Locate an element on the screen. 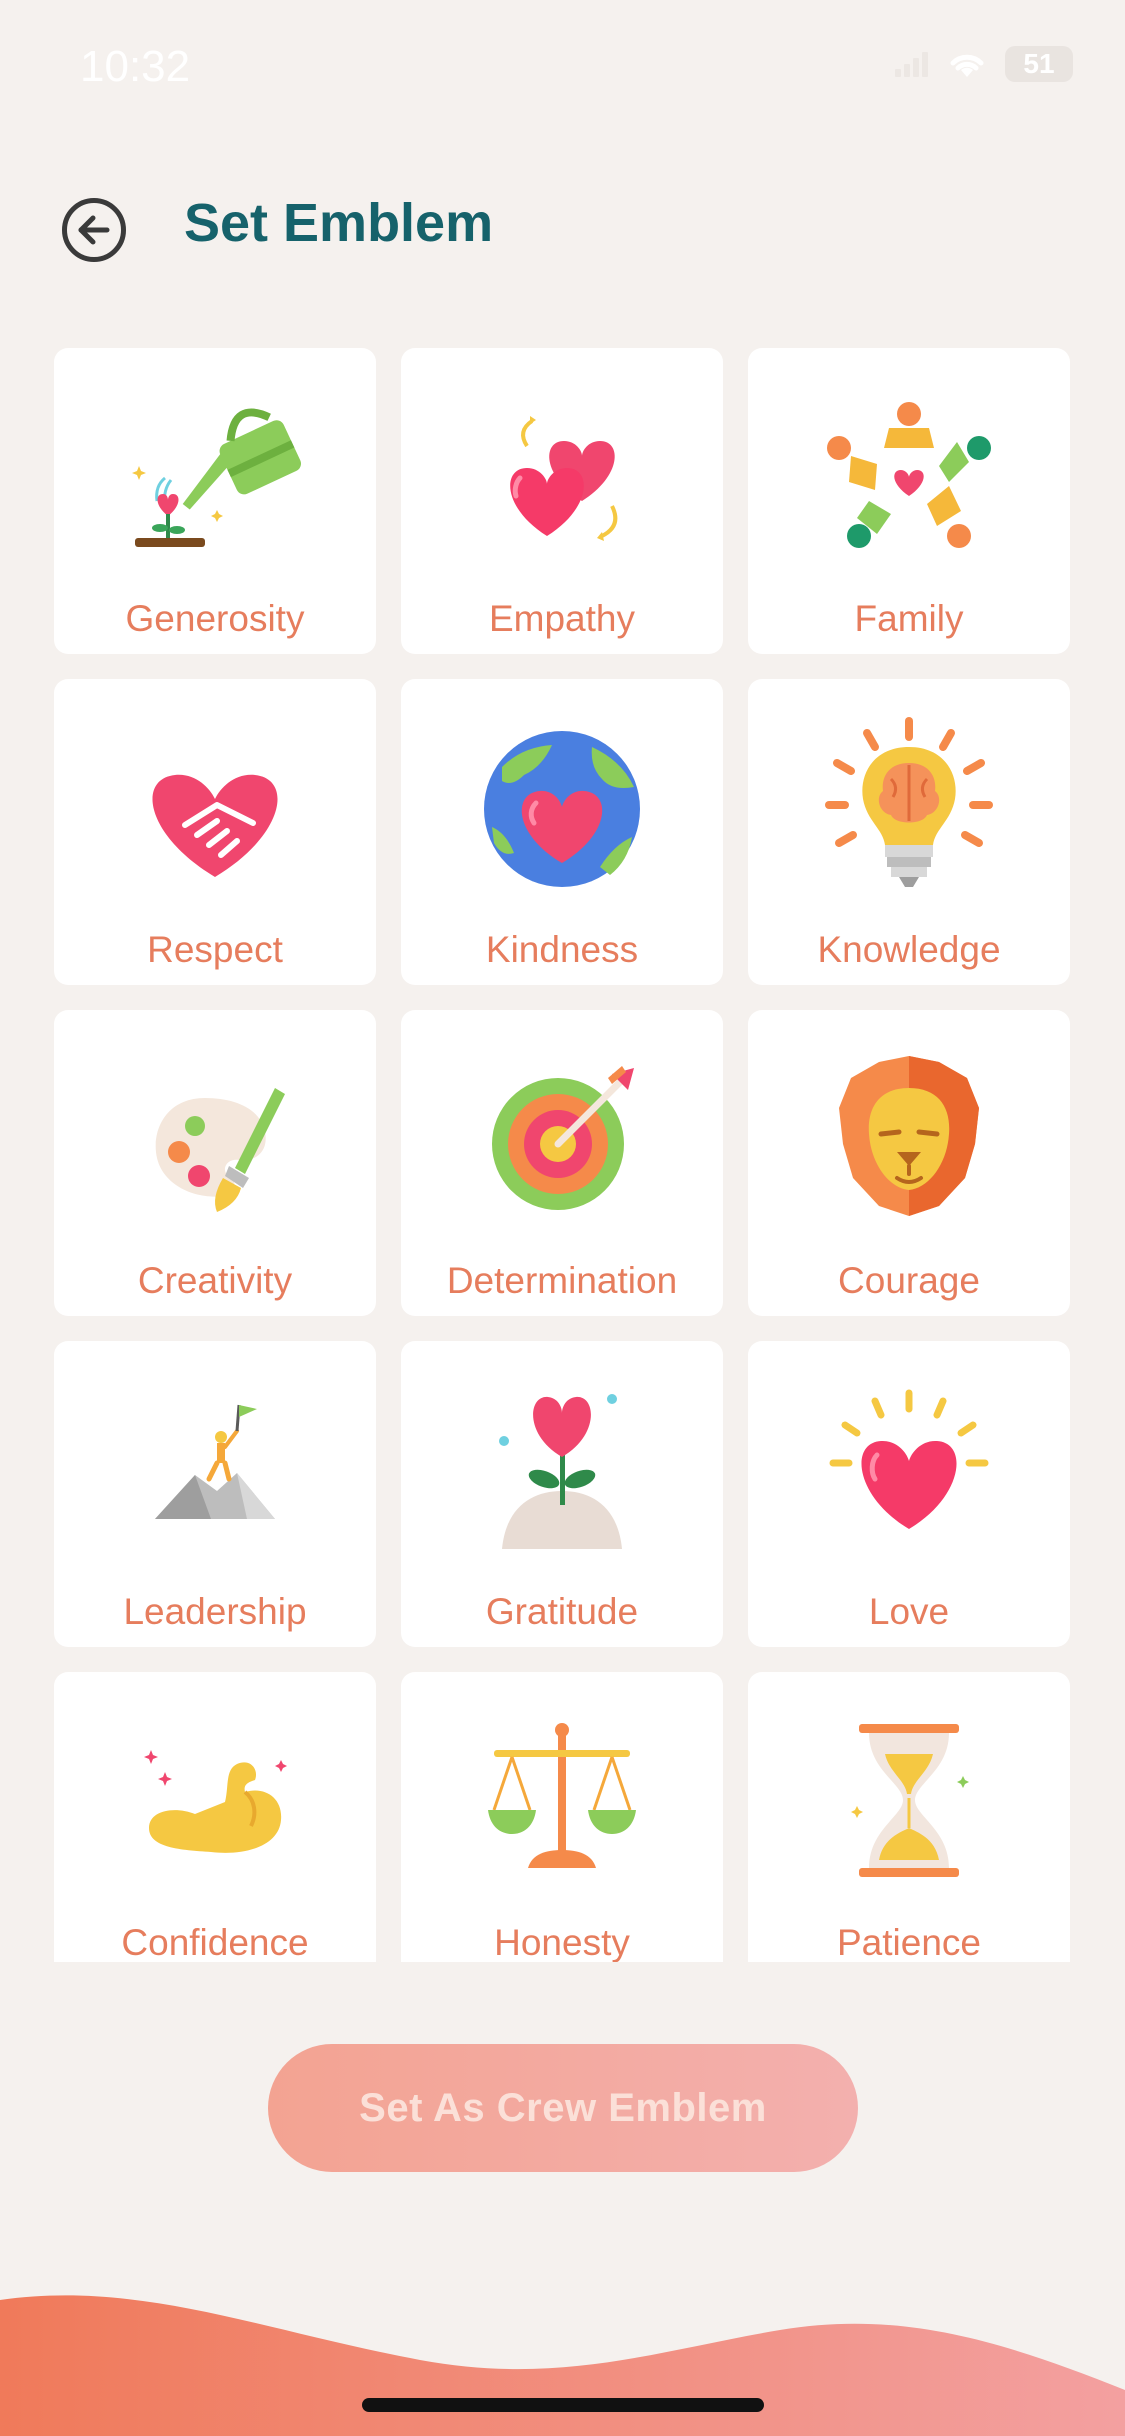 Image resolution: width=1125 pixels, height=2436 pixels. heart-handshake-icon is located at coordinates (215, 807).